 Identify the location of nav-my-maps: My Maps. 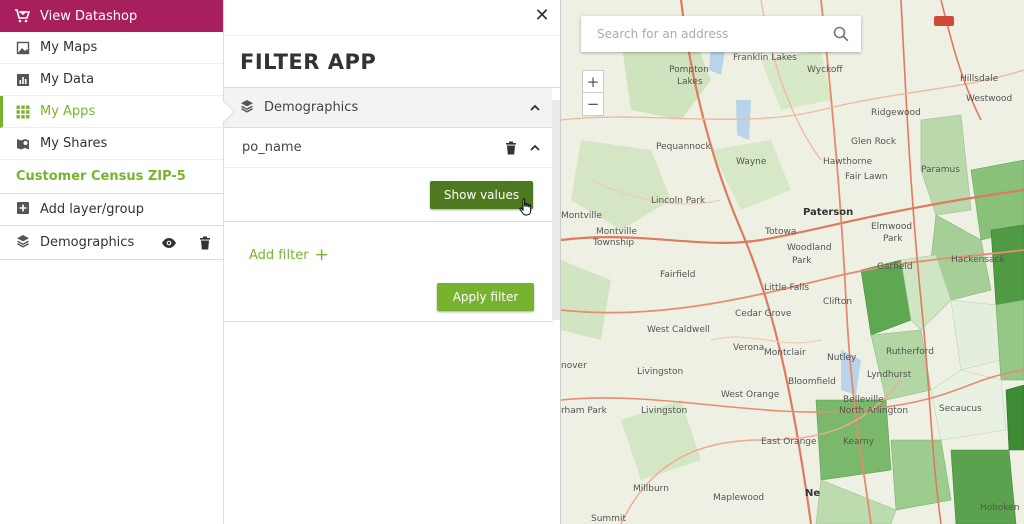
(111, 48).